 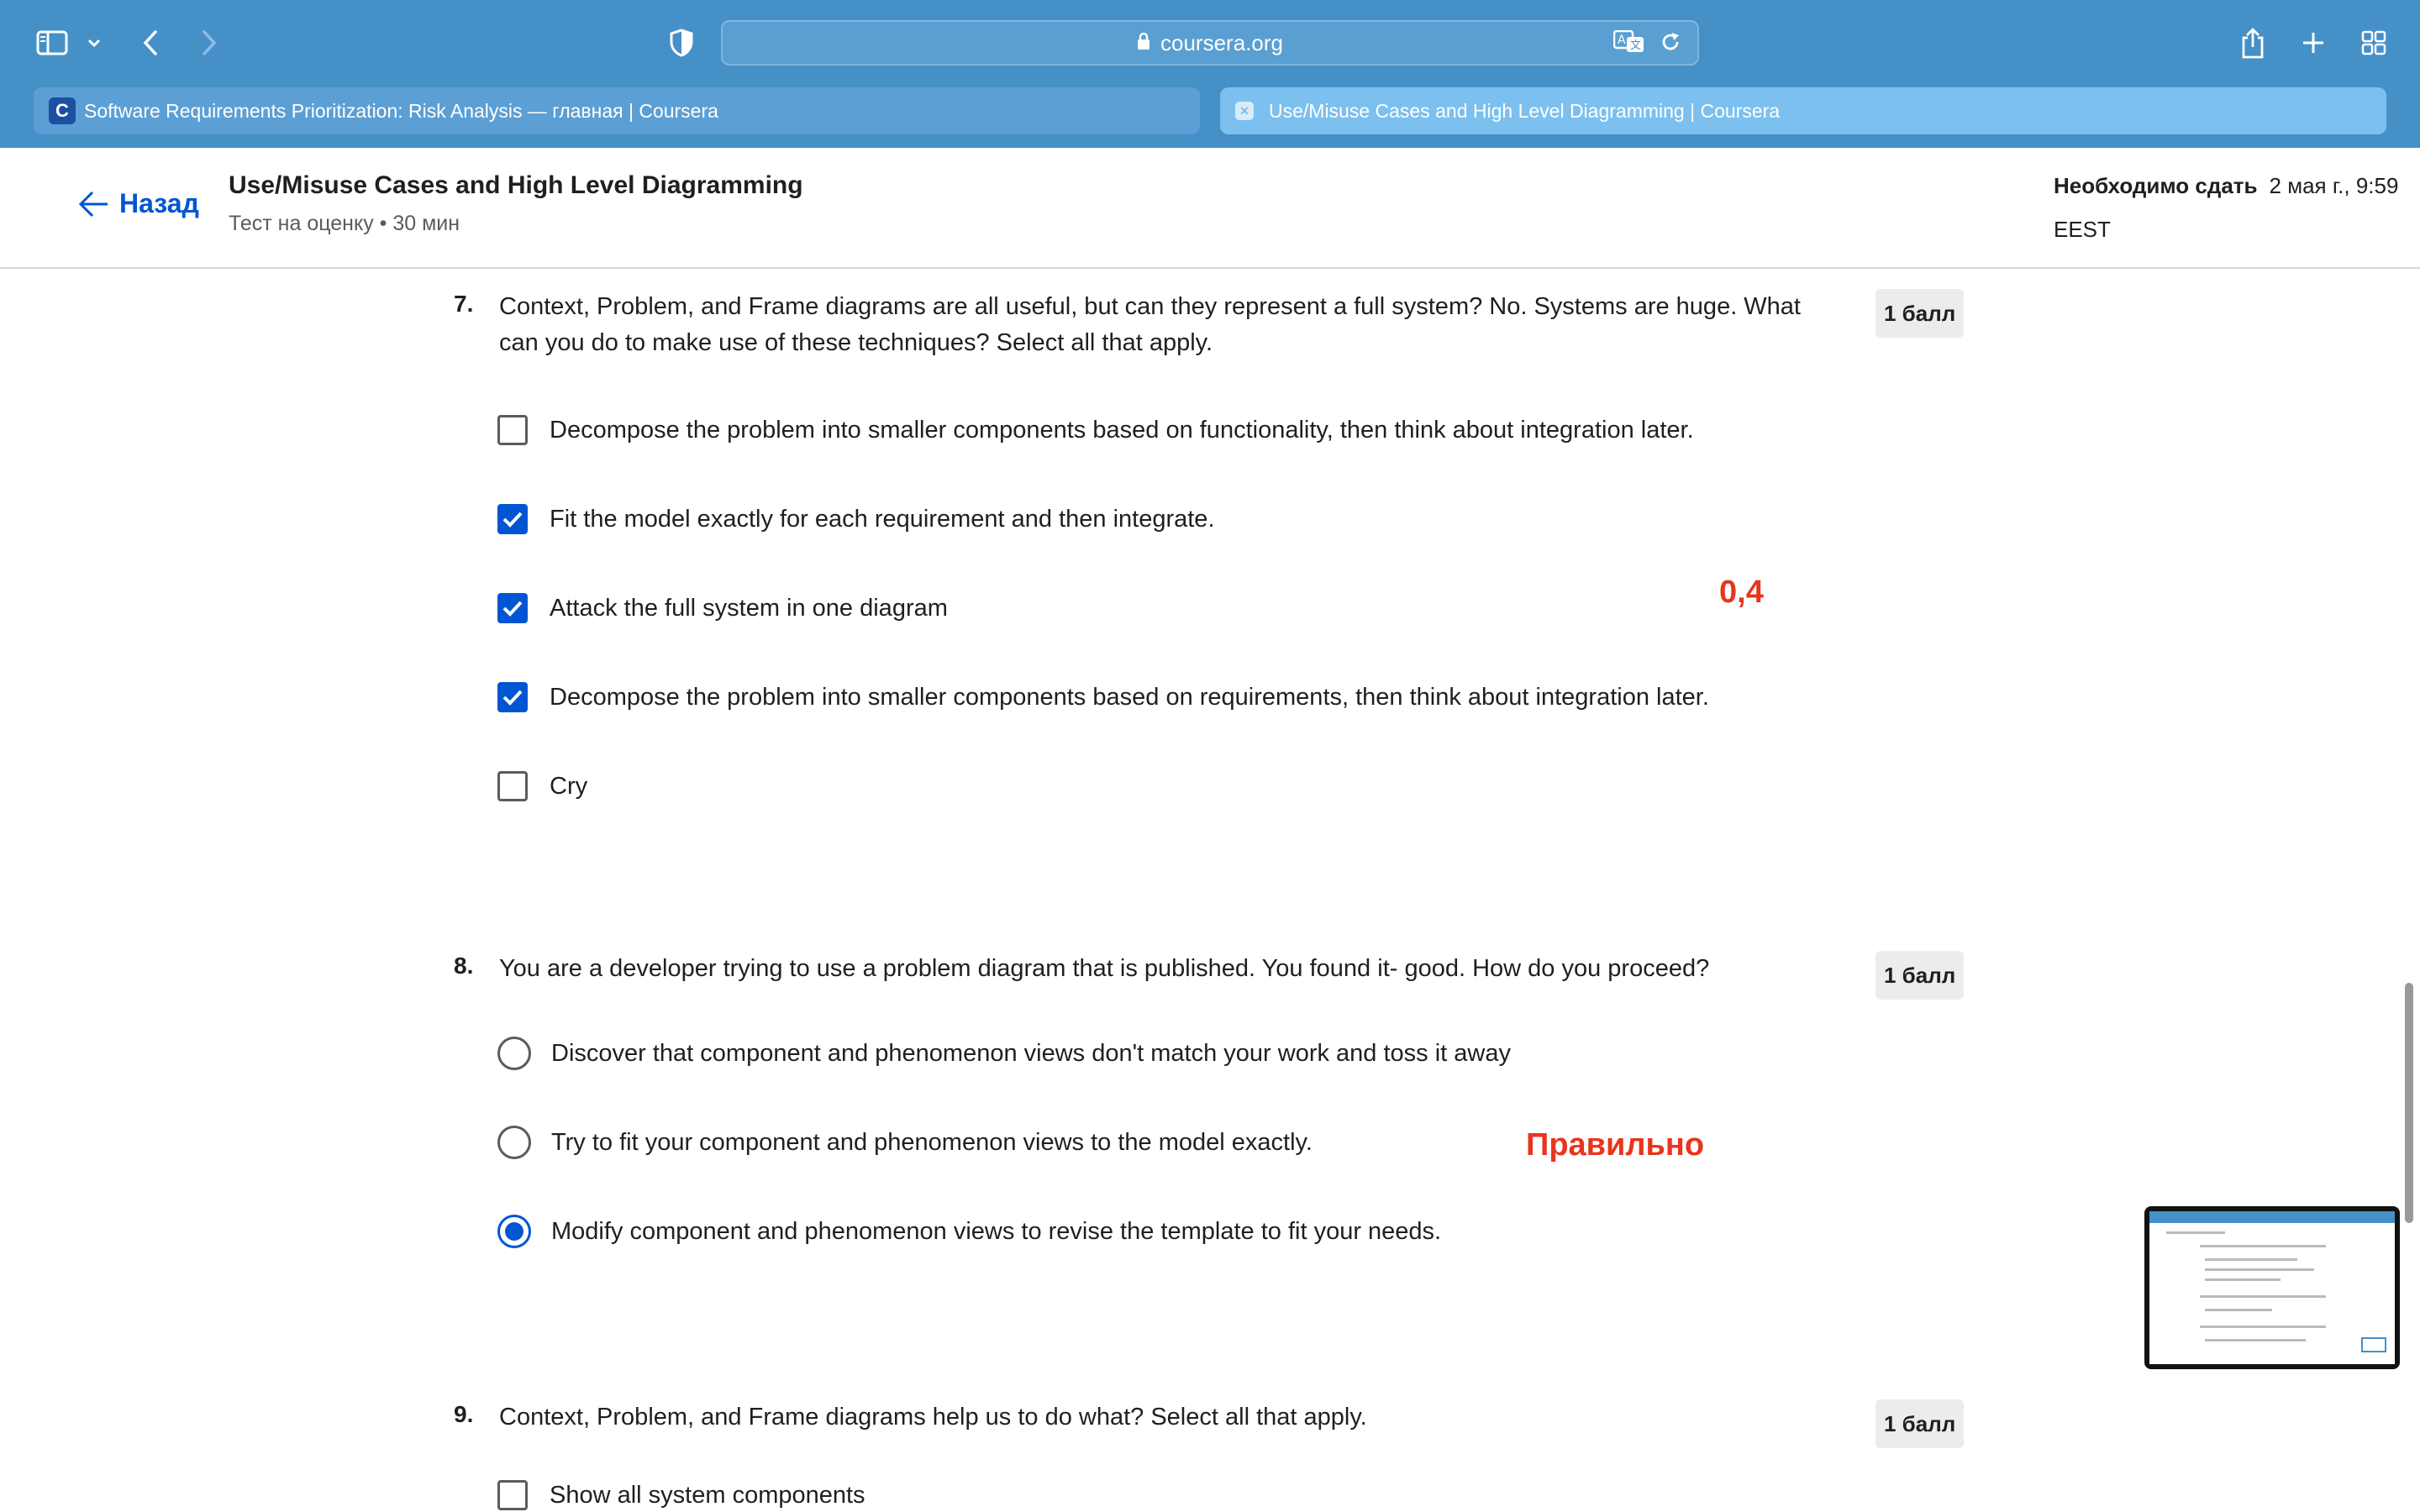 I want to click on sidebar-icon, so click(x=52, y=43).